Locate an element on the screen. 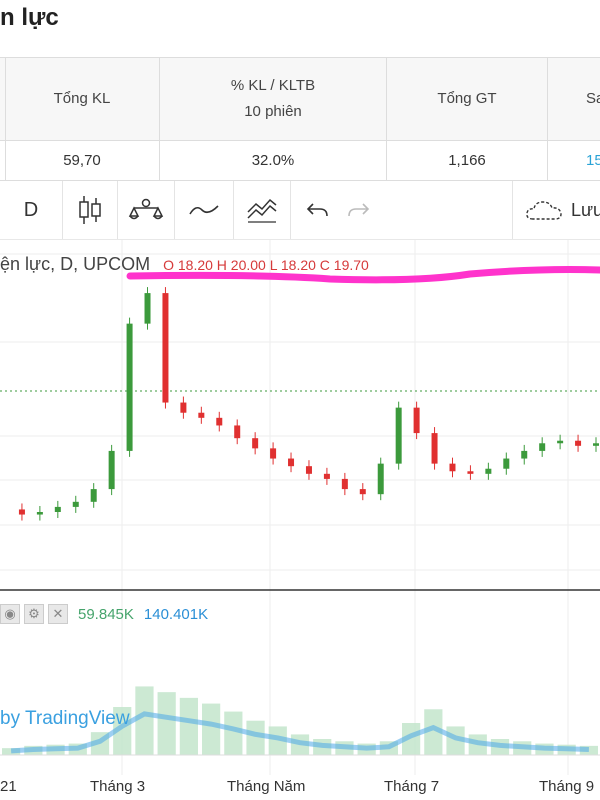 The height and width of the screenshot is (800, 600). stats-col-total-volume: Tổng KL 59,70 is located at coordinates (82, 119).